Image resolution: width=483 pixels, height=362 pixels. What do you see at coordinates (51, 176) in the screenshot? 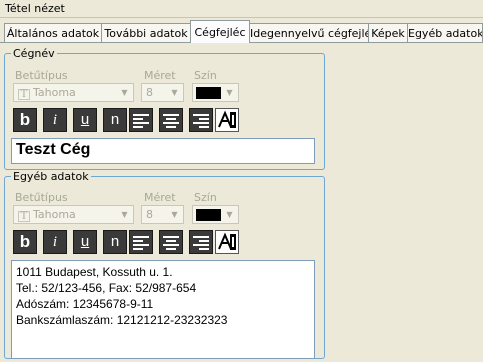
I see `other-data-legend: Egyéb adatok` at bounding box center [51, 176].